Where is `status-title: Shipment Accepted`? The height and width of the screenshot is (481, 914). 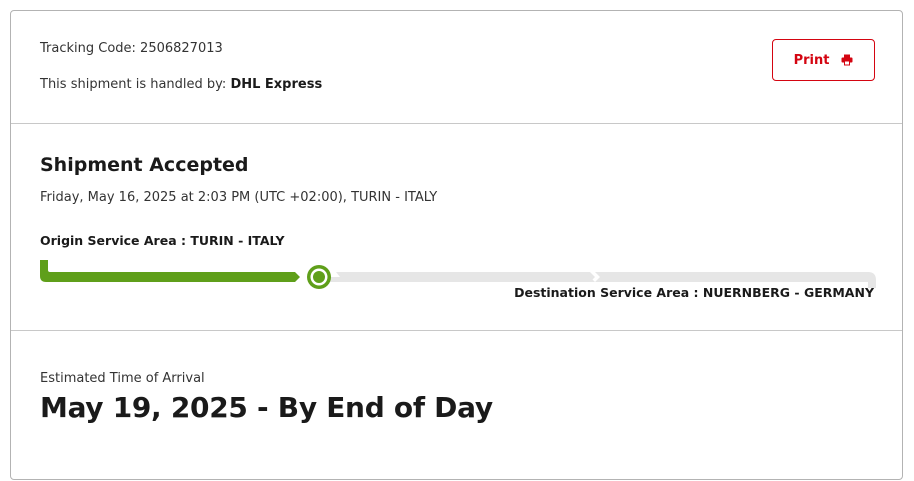 status-title: Shipment Accepted is located at coordinates (144, 165).